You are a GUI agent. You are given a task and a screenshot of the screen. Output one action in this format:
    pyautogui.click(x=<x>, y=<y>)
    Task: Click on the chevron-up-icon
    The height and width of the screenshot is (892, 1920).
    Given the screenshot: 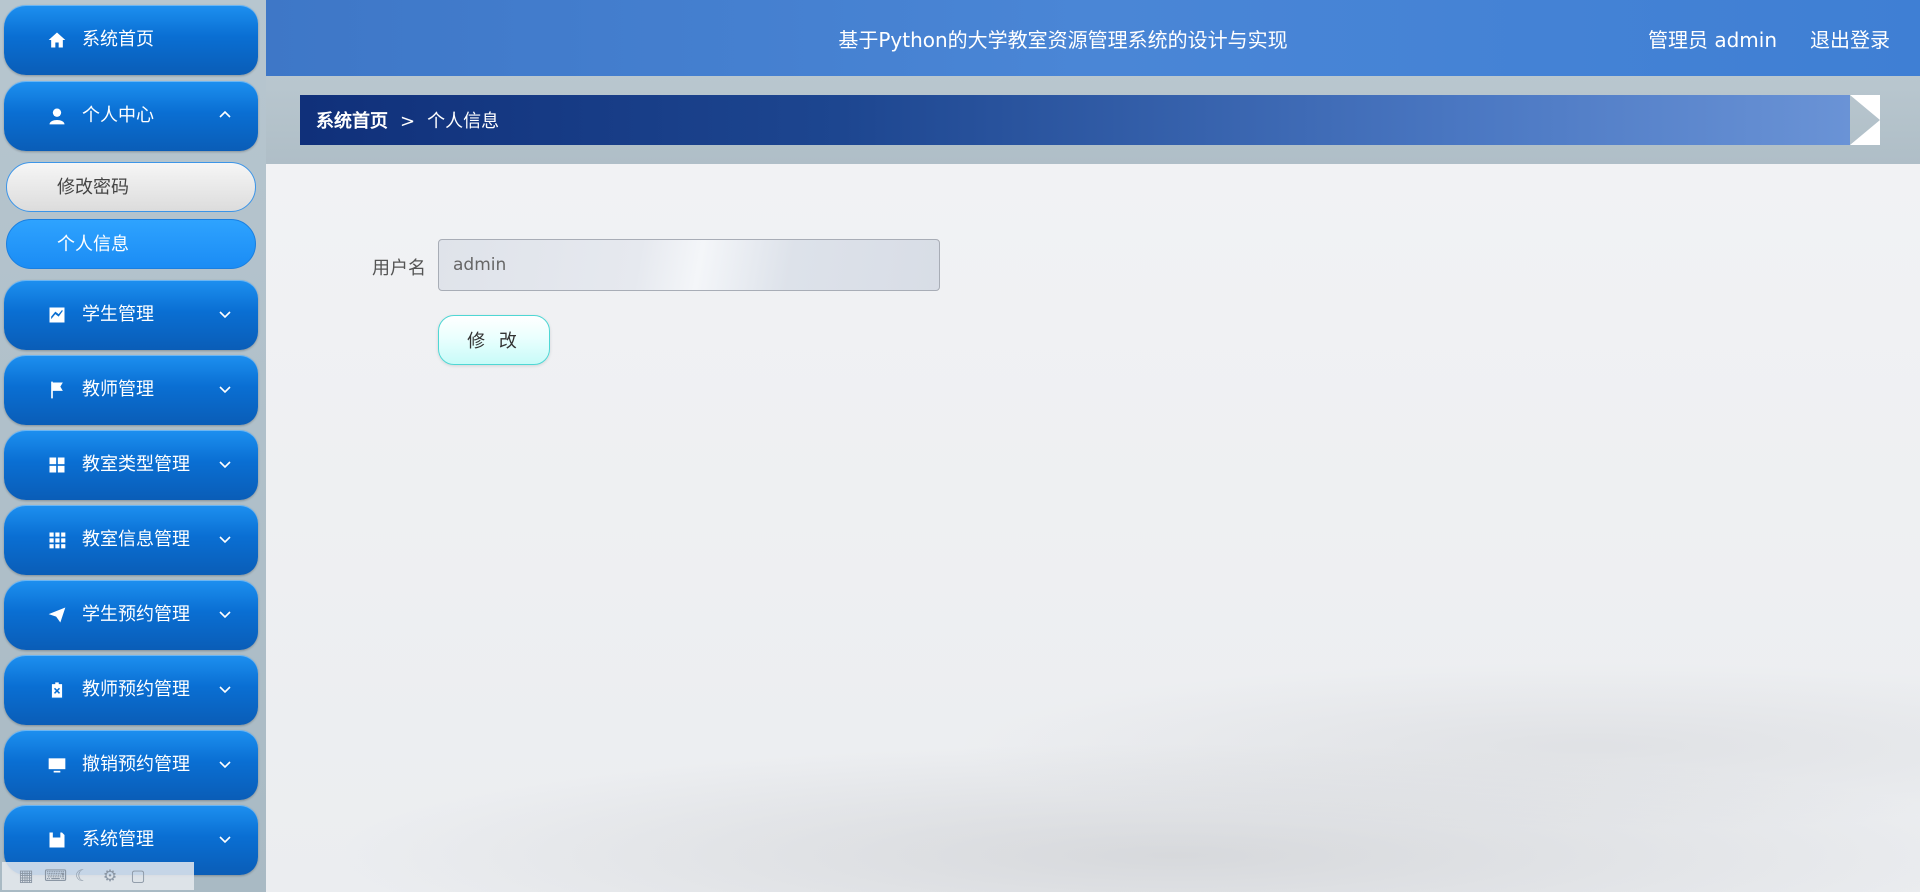 What is the action you would take?
    pyautogui.click(x=225, y=114)
    